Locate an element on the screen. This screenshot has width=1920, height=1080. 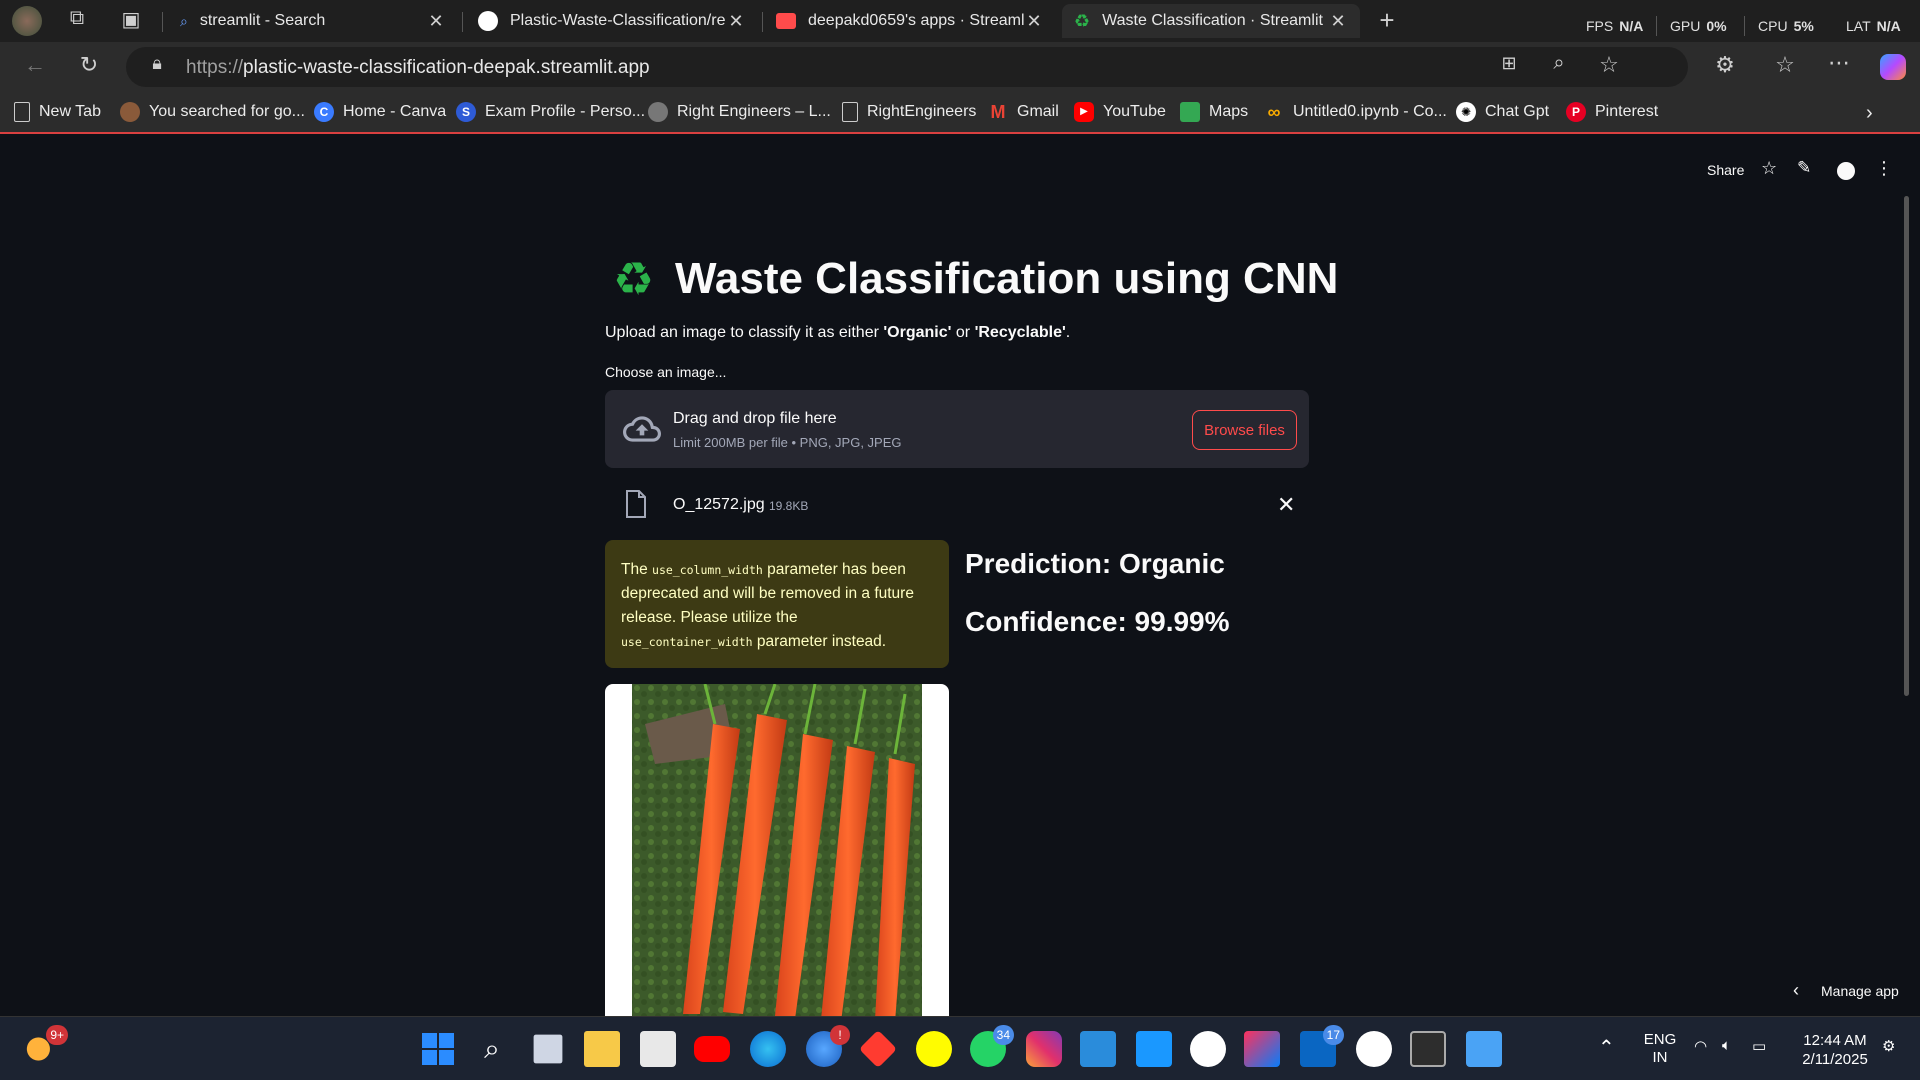
tab-title: deepakd0659's apps · Streamlit is located at coordinates (916, 20).